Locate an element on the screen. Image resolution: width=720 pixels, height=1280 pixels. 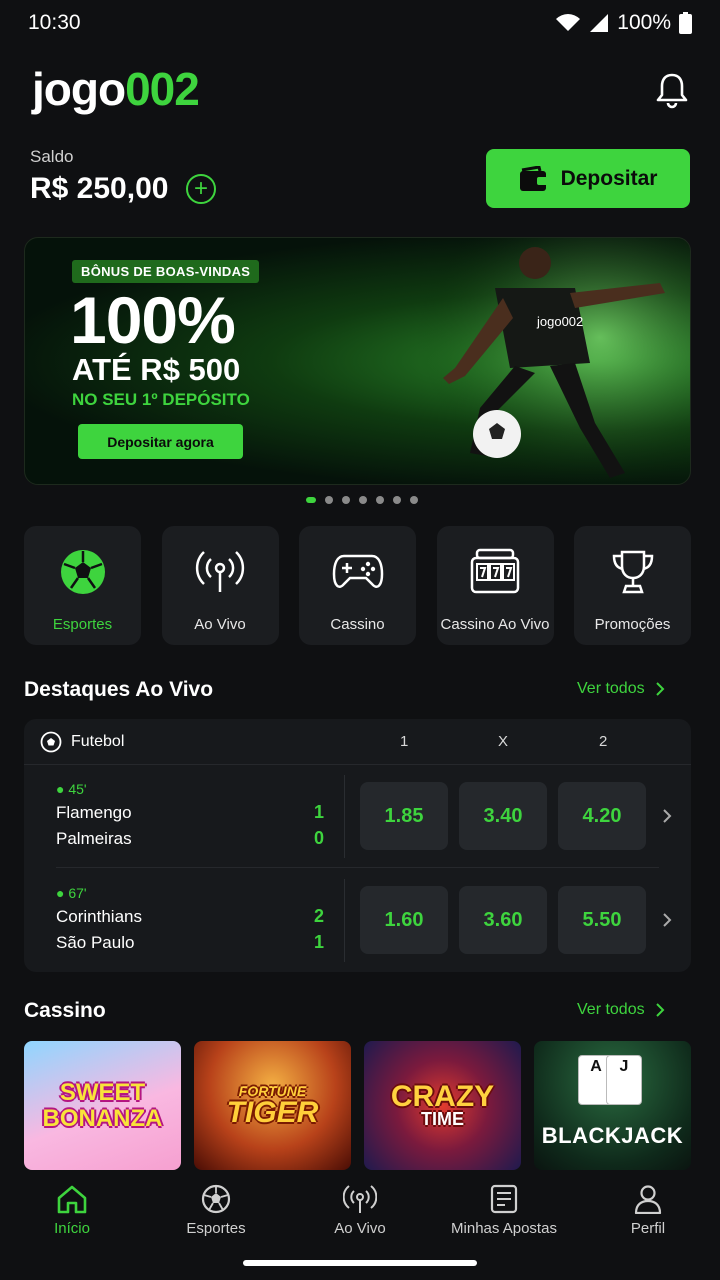
category-cassino-ao-vivo: Cassino Ao Vivo is located at coordinates (495, 585).